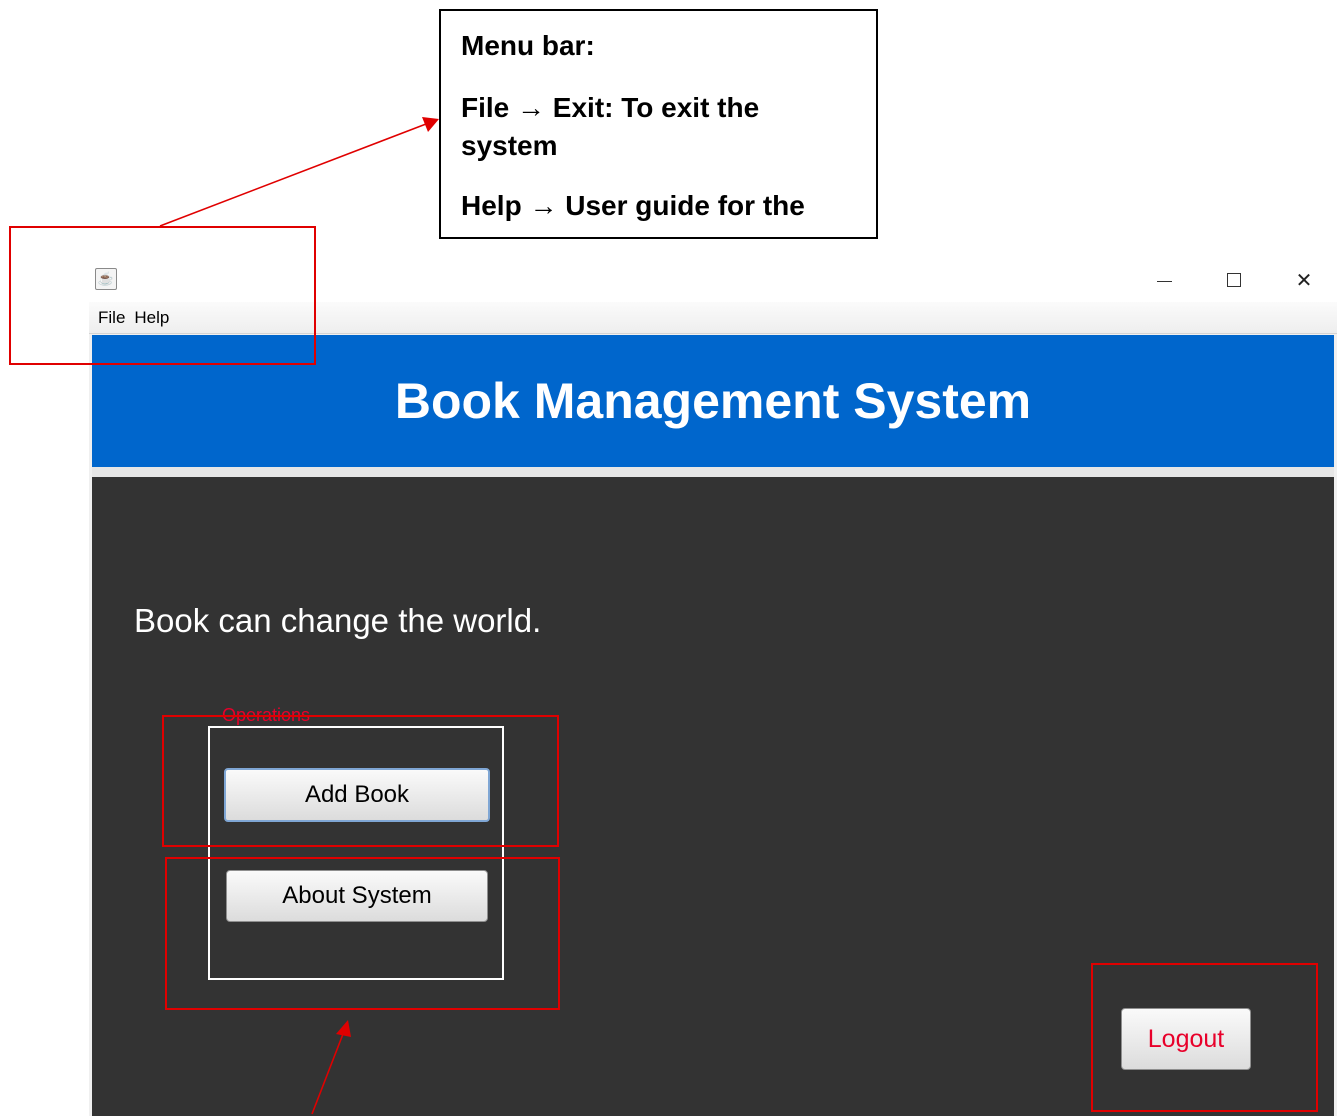 The height and width of the screenshot is (1116, 1337). Describe the element at coordinates (360, 781) in the screenshot. I see `annotation-box-add-book` at that location.